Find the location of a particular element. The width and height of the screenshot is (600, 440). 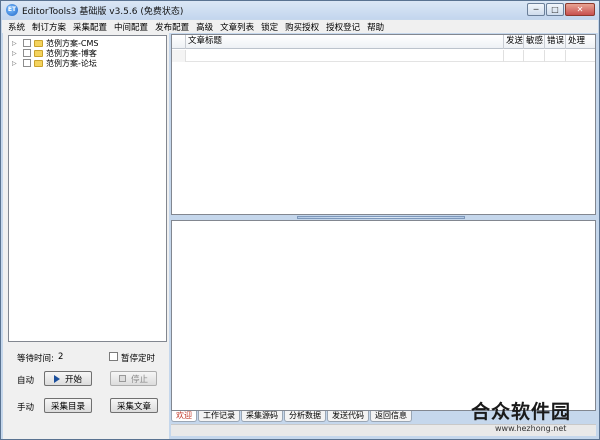

menu-system: 系统 is located at coordinates (16, 27).